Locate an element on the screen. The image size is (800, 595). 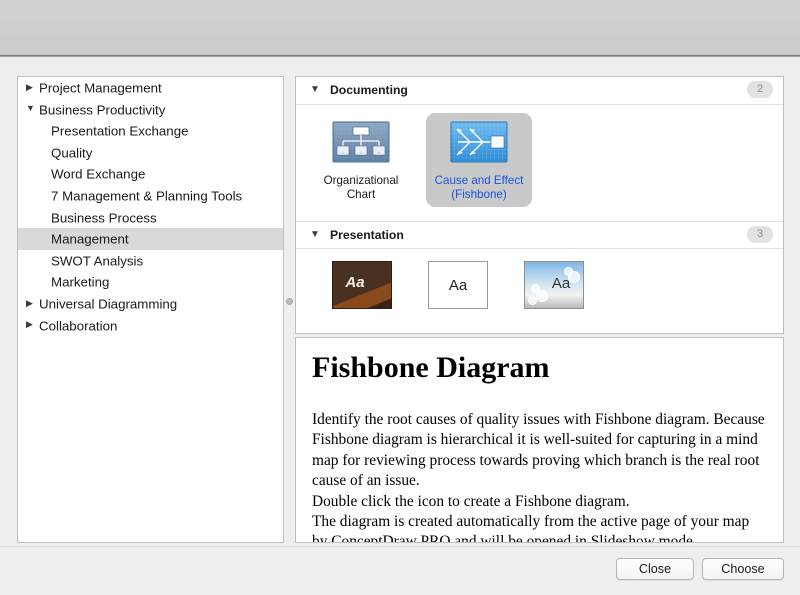
section-title: Documenting is located at coordinates (369, 90).